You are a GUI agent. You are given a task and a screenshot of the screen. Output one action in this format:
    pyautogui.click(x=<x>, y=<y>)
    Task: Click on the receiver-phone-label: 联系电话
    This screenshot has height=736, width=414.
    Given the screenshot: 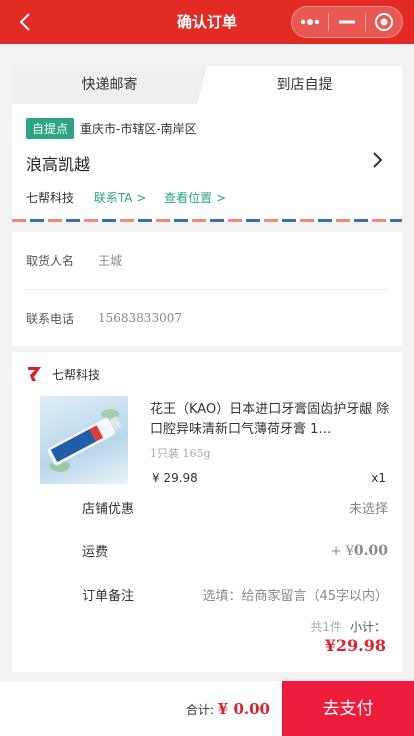 What is the action you would take?
    pyautogui.click(x=50, y=318)
    